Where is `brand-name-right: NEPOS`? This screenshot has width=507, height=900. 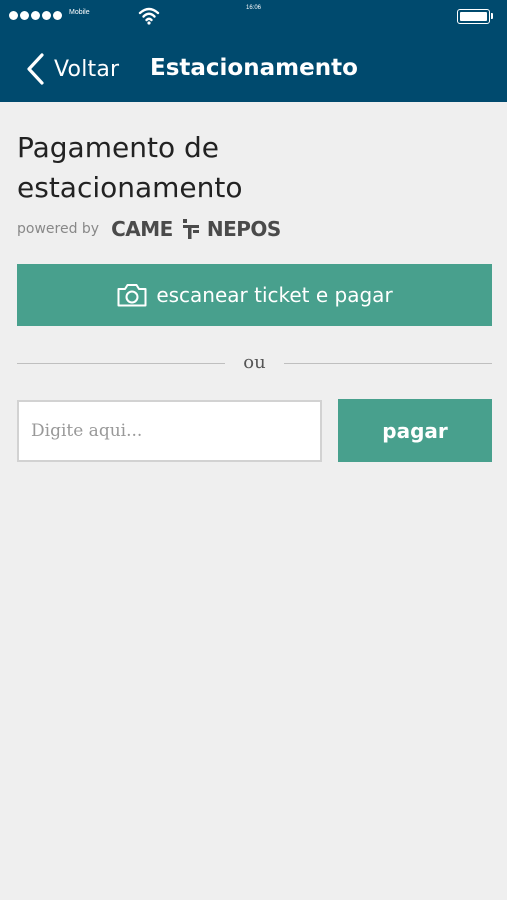
brand-name-right: NEPOS is located at coordinates (243, 229).